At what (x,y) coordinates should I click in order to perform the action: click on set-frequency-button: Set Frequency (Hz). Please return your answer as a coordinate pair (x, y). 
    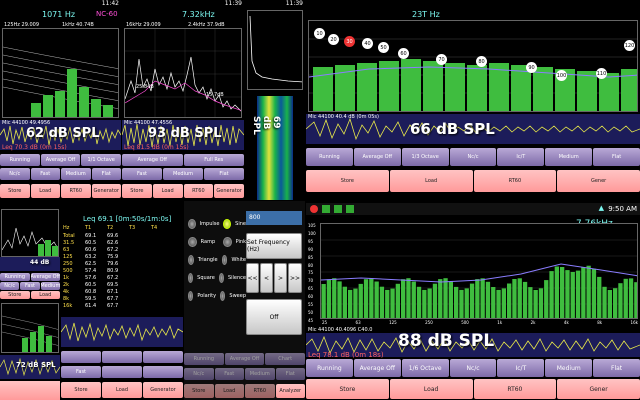
    Looking at the image, I should click on (274, 246).